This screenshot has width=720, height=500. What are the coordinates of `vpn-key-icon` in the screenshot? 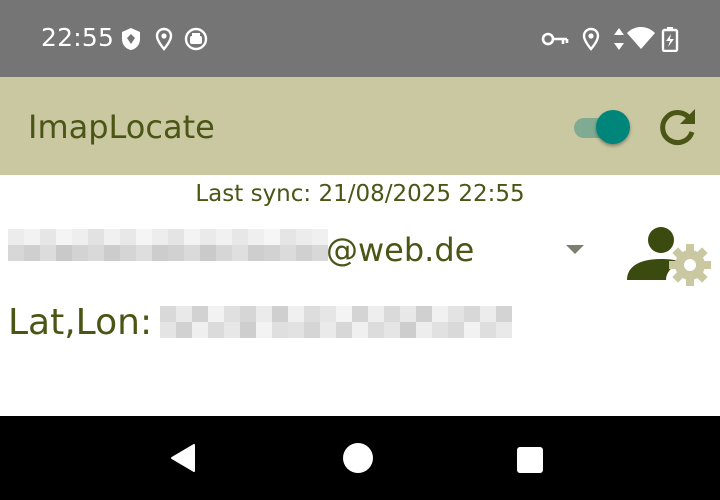 It's located at (555, 39).